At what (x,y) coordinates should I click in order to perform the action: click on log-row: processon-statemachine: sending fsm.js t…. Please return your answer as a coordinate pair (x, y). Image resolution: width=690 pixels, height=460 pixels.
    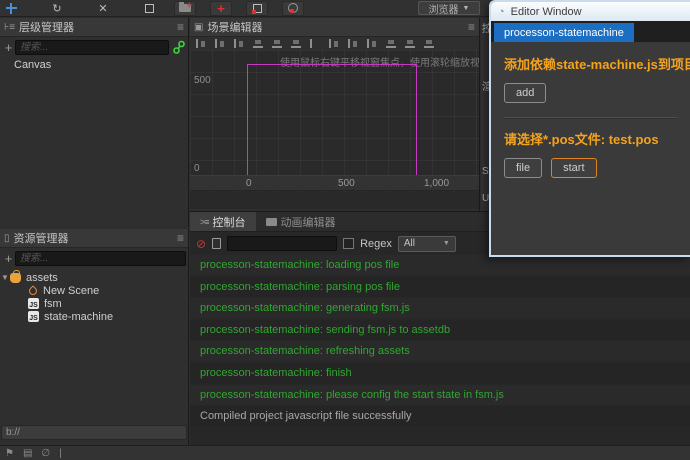
    Looking at the image, I should click on (440, 329).